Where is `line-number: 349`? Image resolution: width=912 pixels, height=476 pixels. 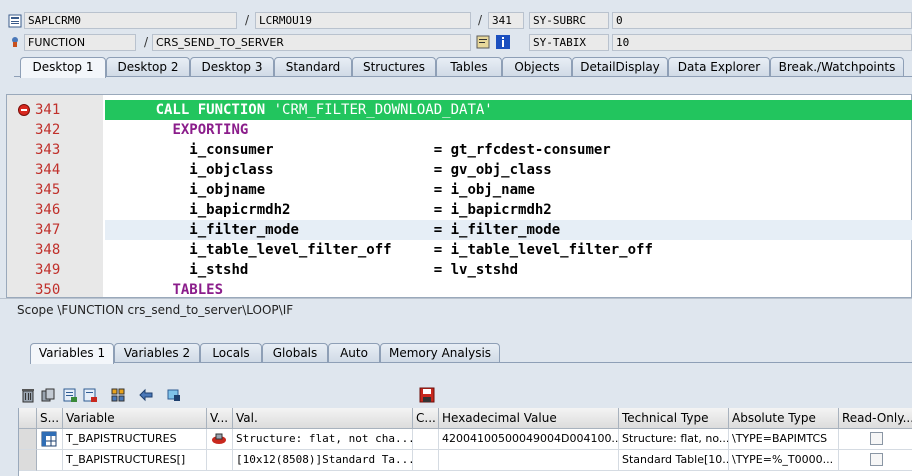 line-number: 349 is located at coordinates (48, 270).